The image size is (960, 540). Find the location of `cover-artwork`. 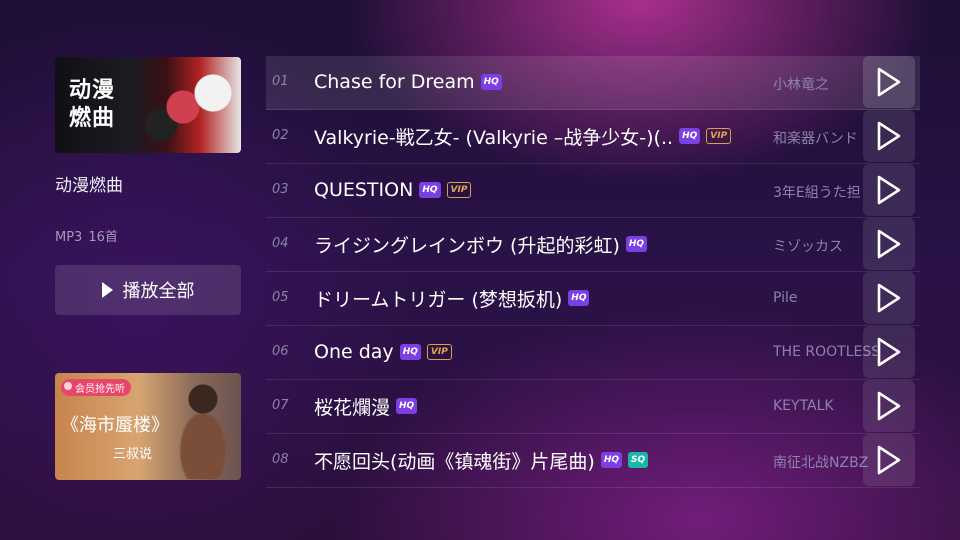

cover-artwork is located at coordinates (189, 106).